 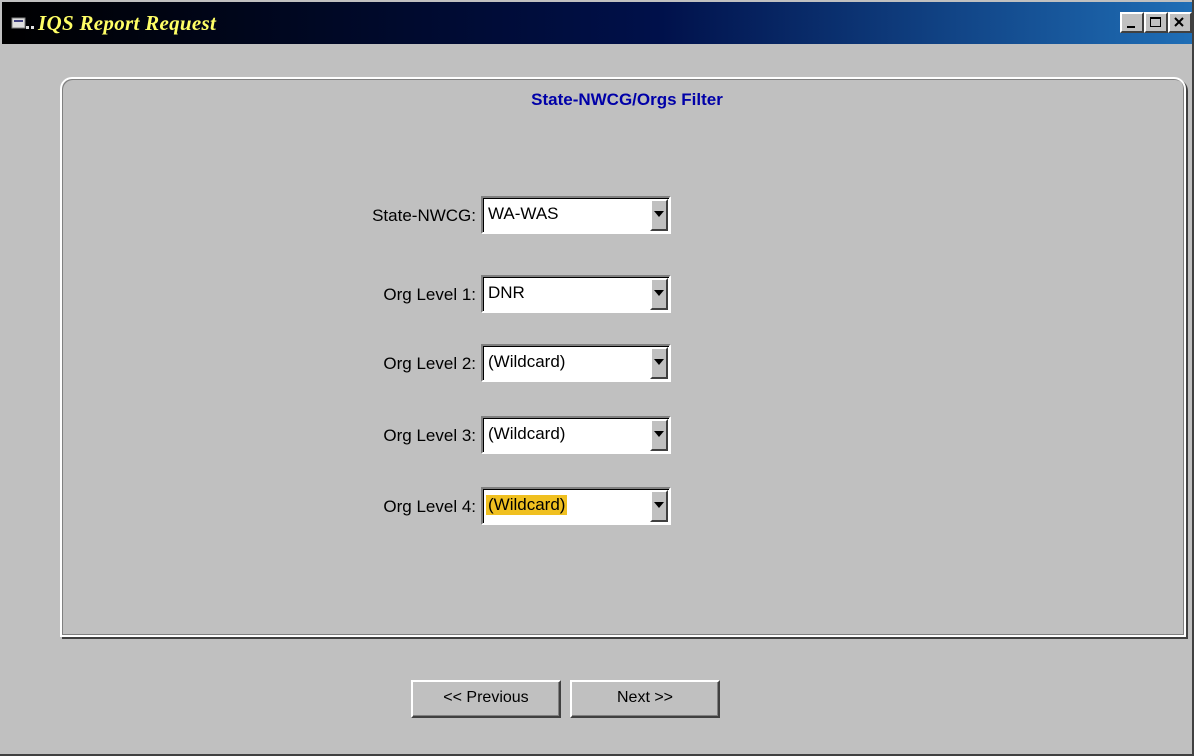 I want to click on next-button: Next >>, so click(x=645, y=699).